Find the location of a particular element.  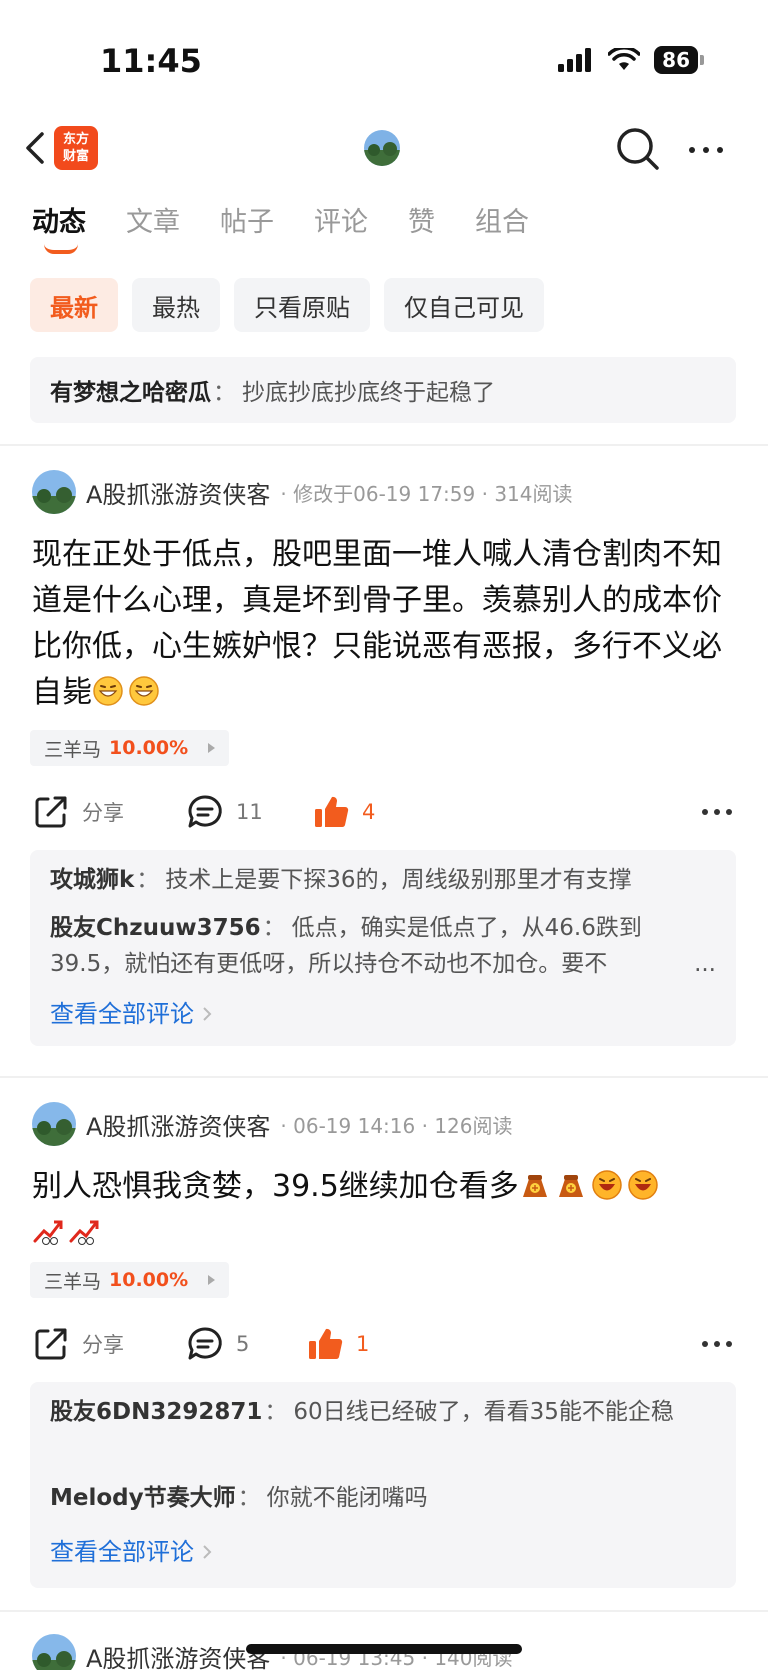

status-time: 11:45 is located at coordinates (151, 61).